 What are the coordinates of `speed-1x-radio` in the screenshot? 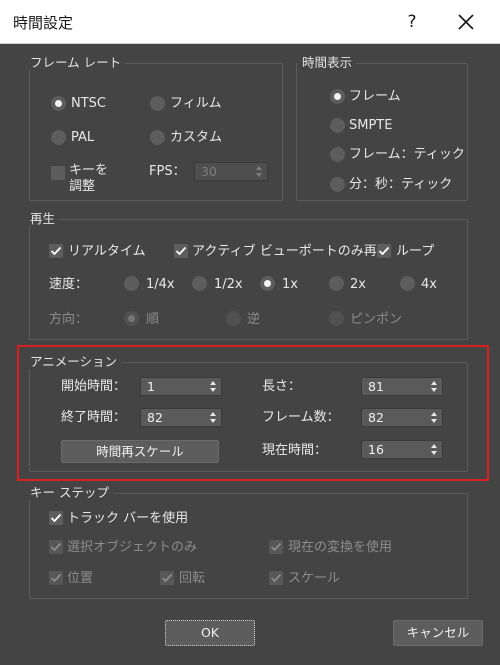 It's located at (267, 283).